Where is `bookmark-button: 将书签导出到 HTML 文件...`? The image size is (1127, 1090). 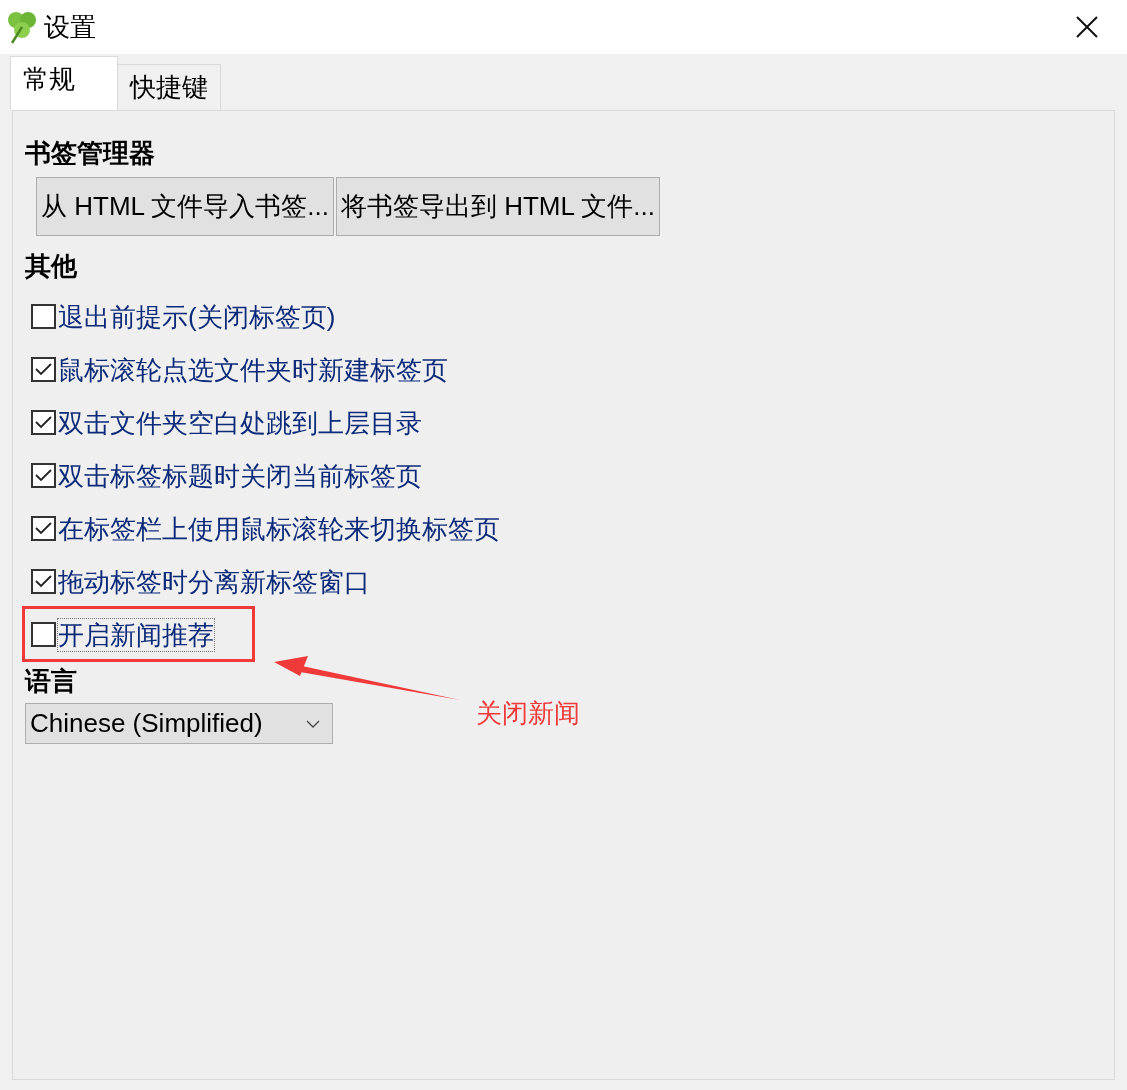 bookmark-button: 将书签导出到 HTML 文件... is located at coordinates (497, 206).